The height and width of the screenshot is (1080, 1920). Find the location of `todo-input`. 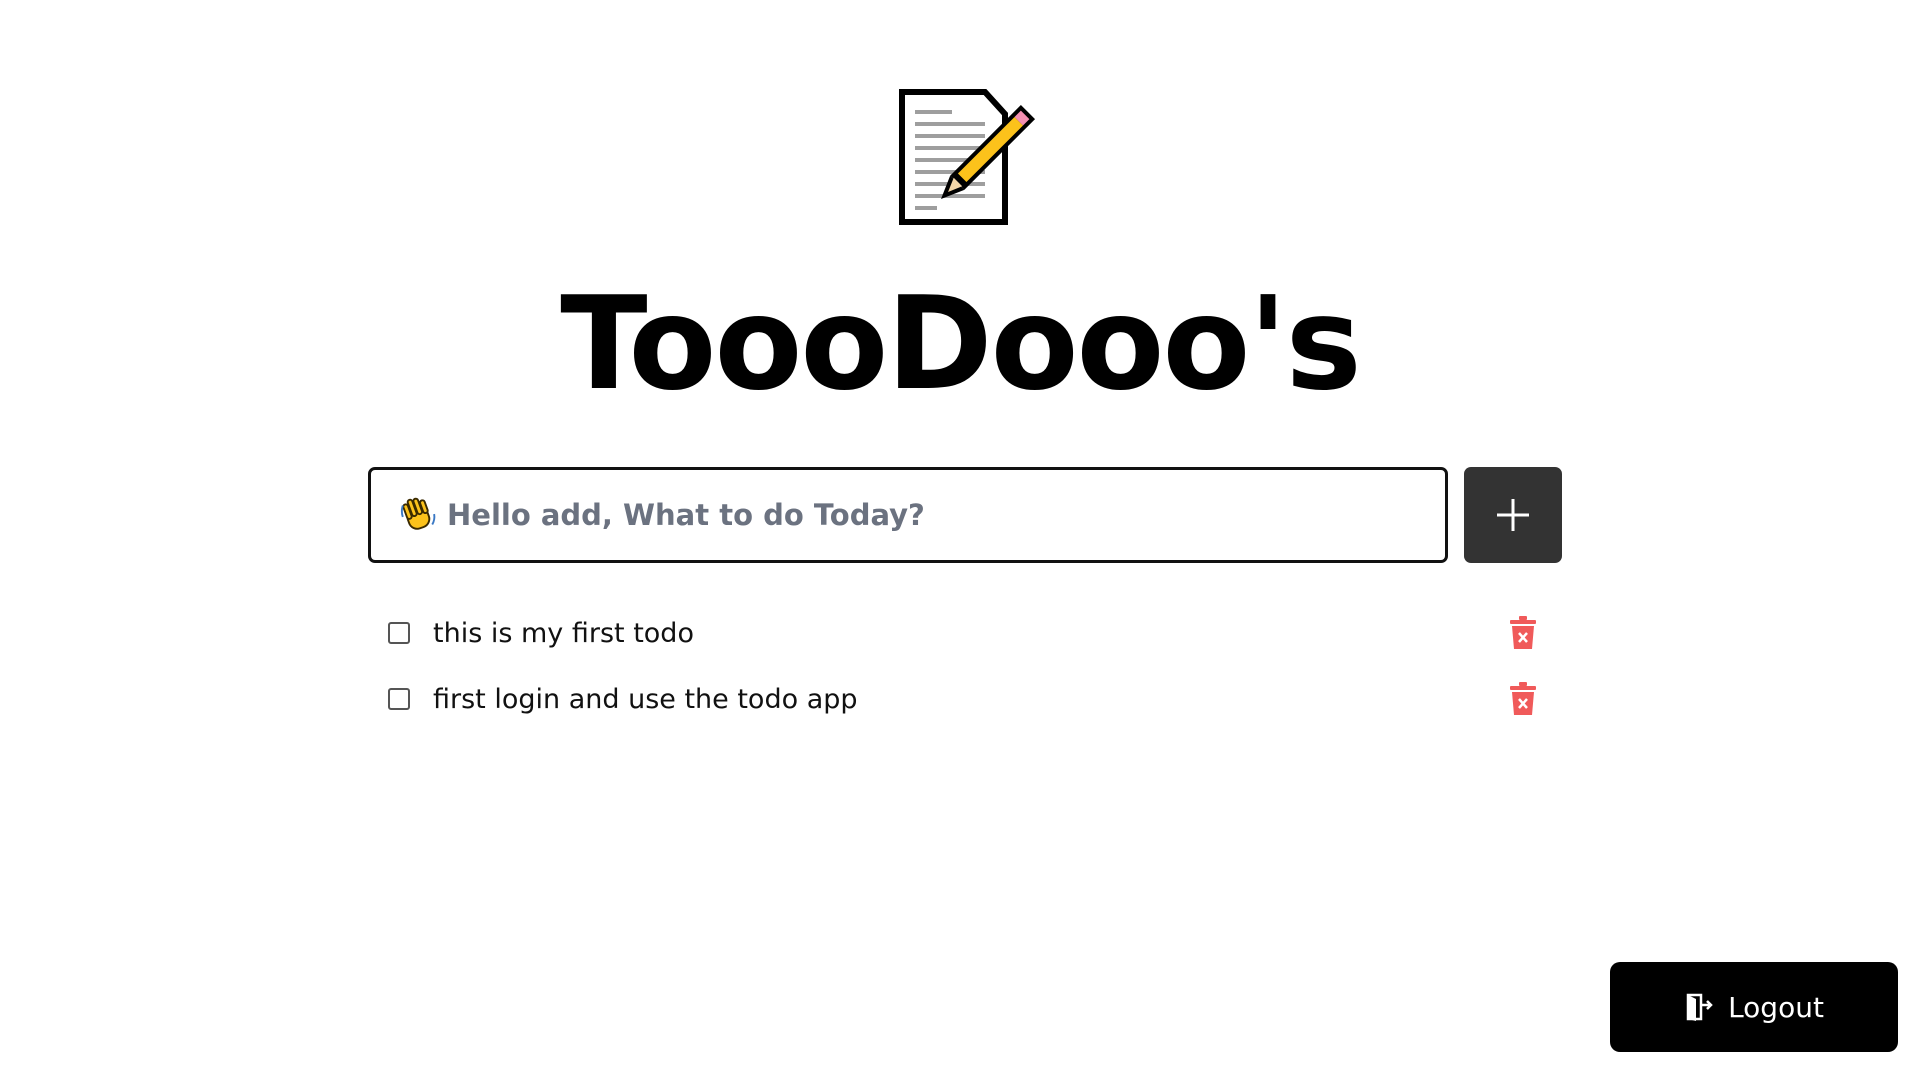

todo-input is located at coordinates (927, 515).